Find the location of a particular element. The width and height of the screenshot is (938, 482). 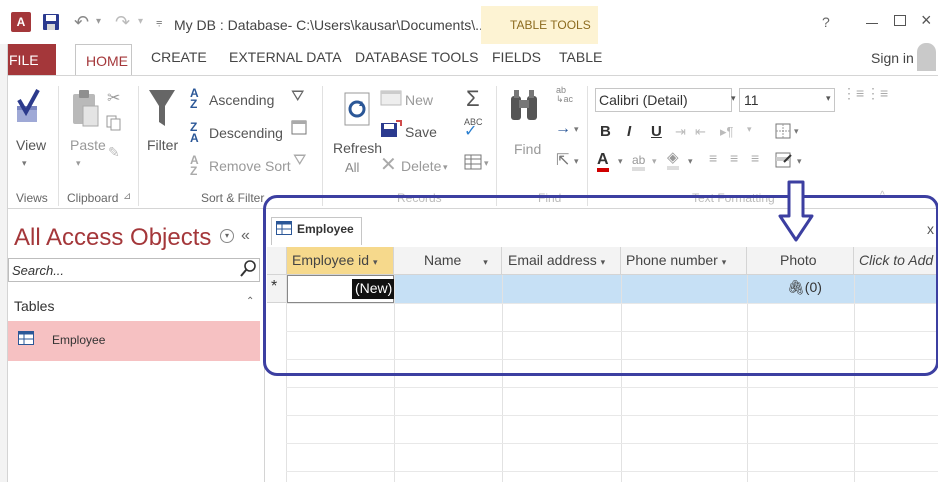

window-left-edge is located at coordinates (4, 263).